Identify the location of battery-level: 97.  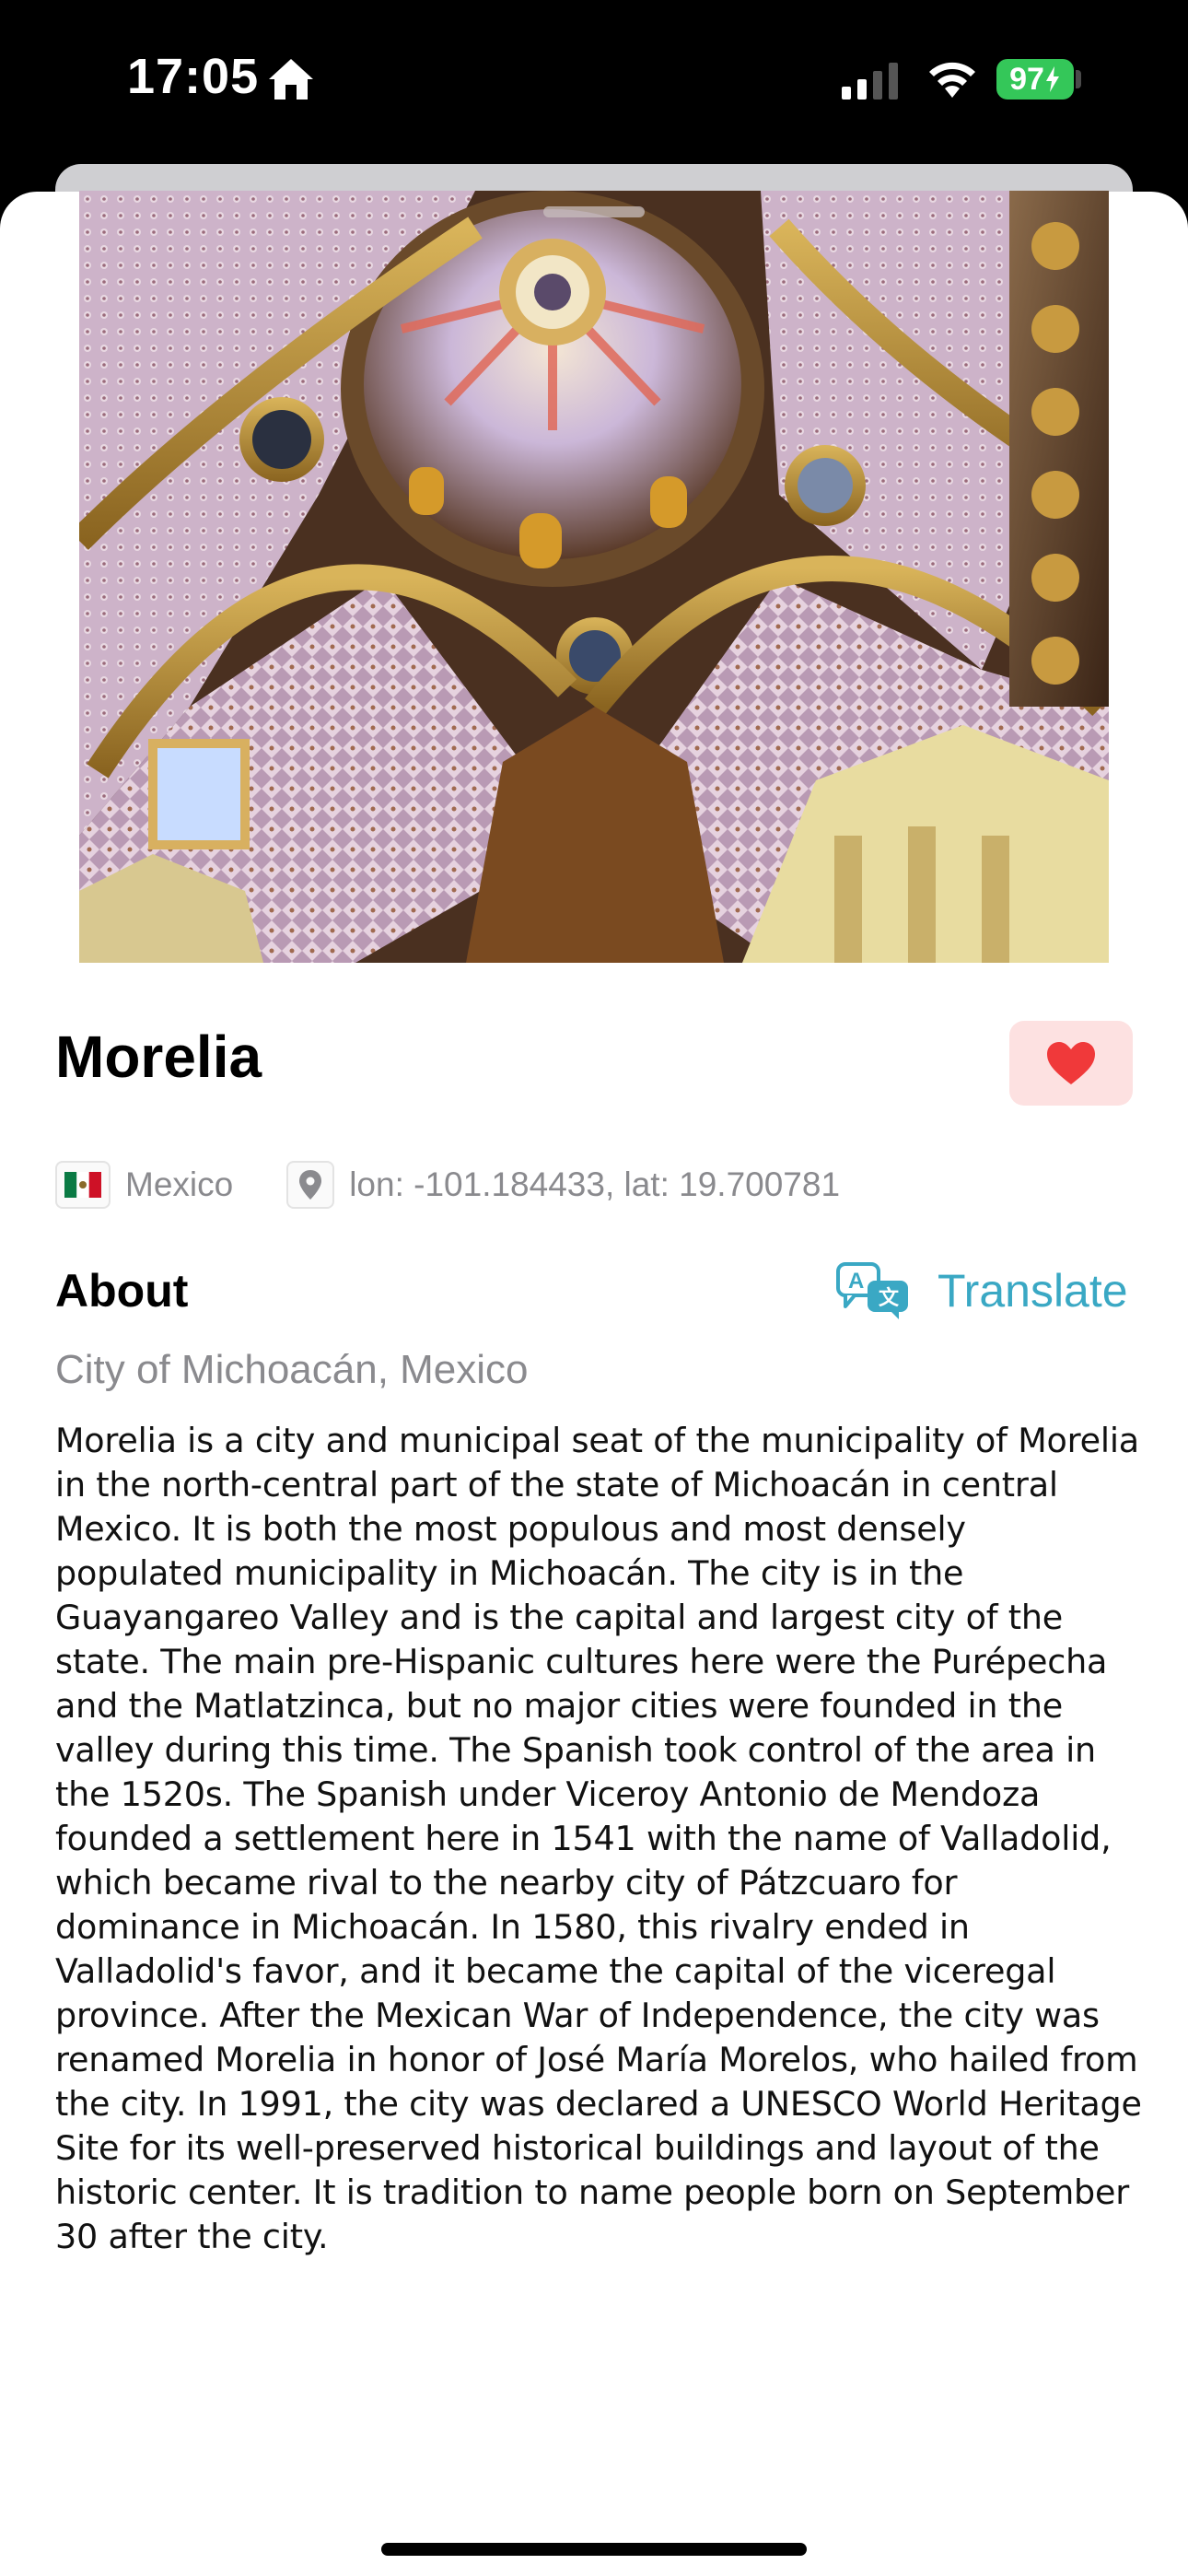
(1026, 79).